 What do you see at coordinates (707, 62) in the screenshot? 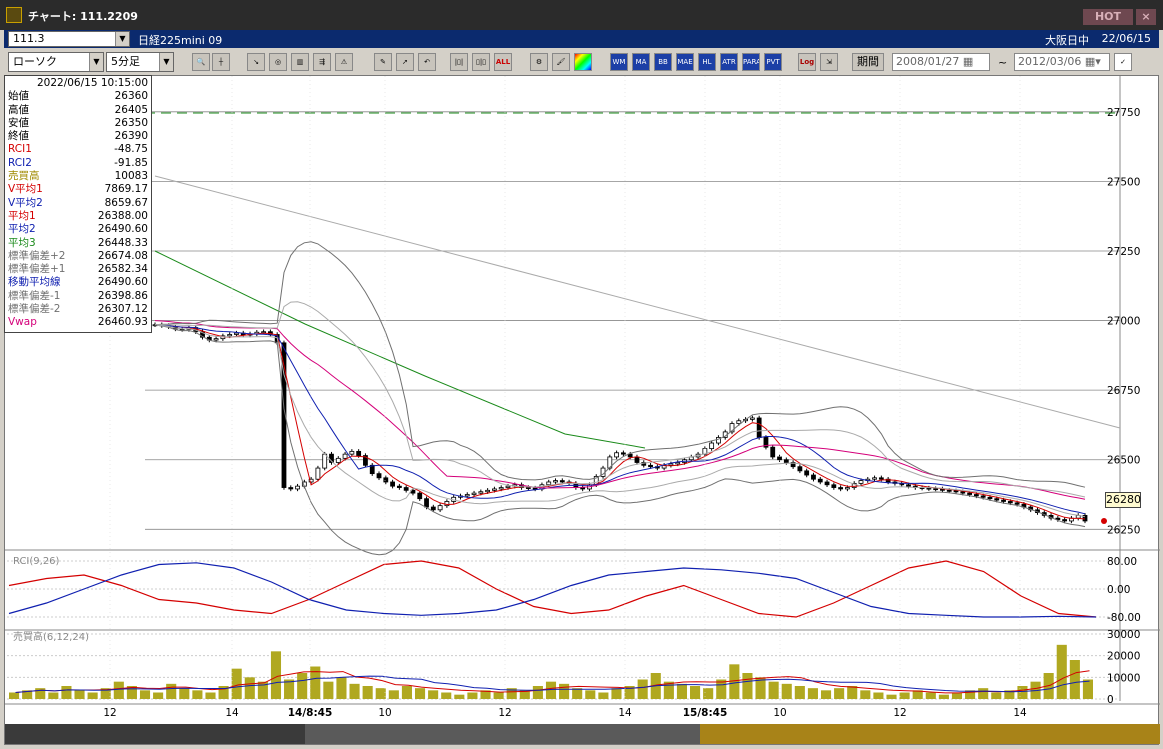
I see `hl-button: HL` at bounding box center [707, 62].